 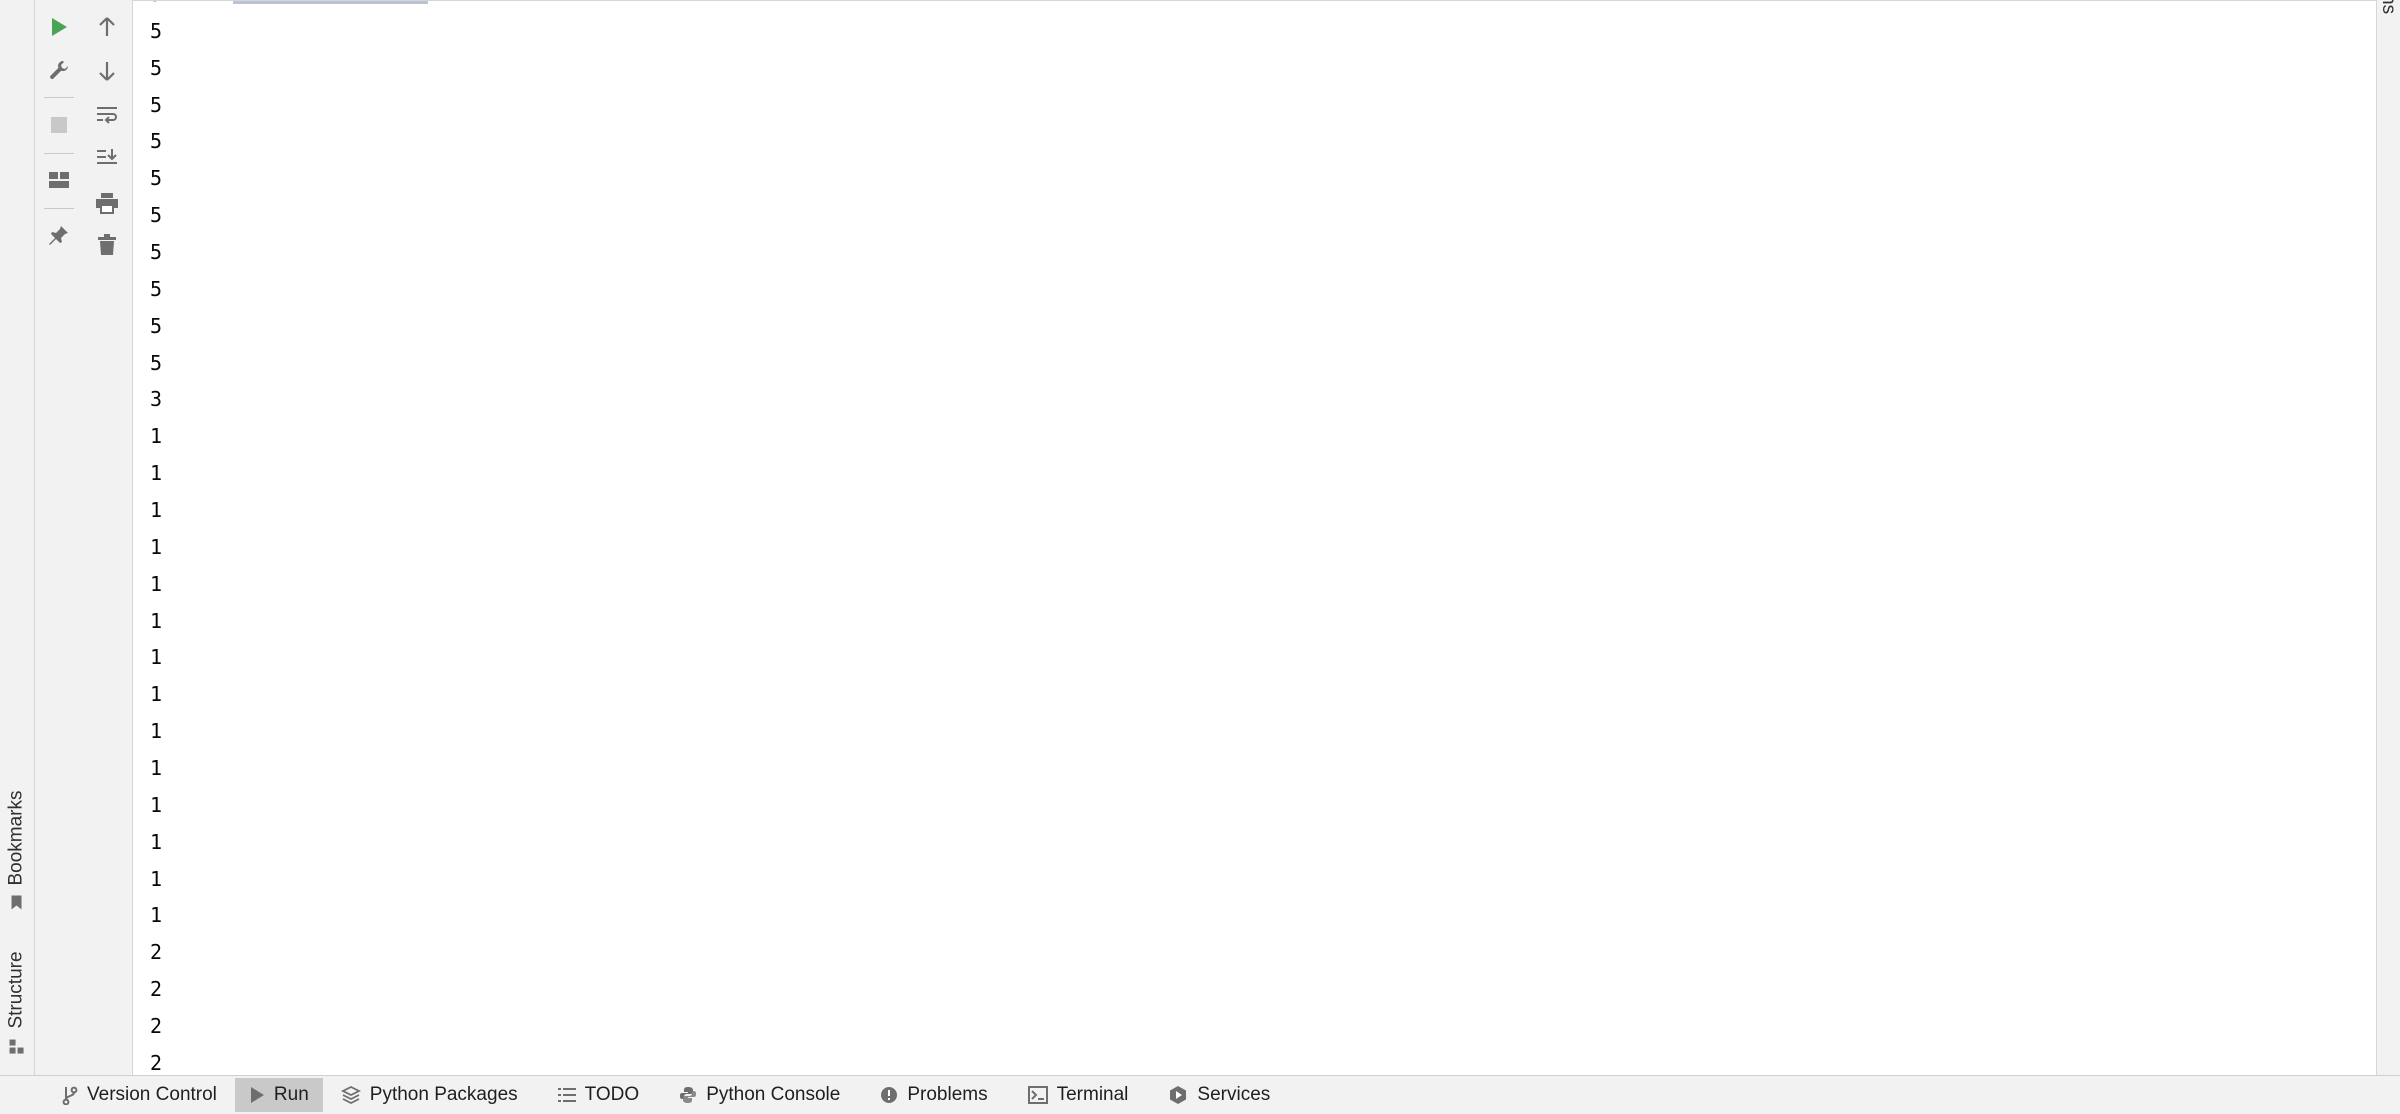 I want to click on tab-label: Version Control, so click(x=152, y=1094).